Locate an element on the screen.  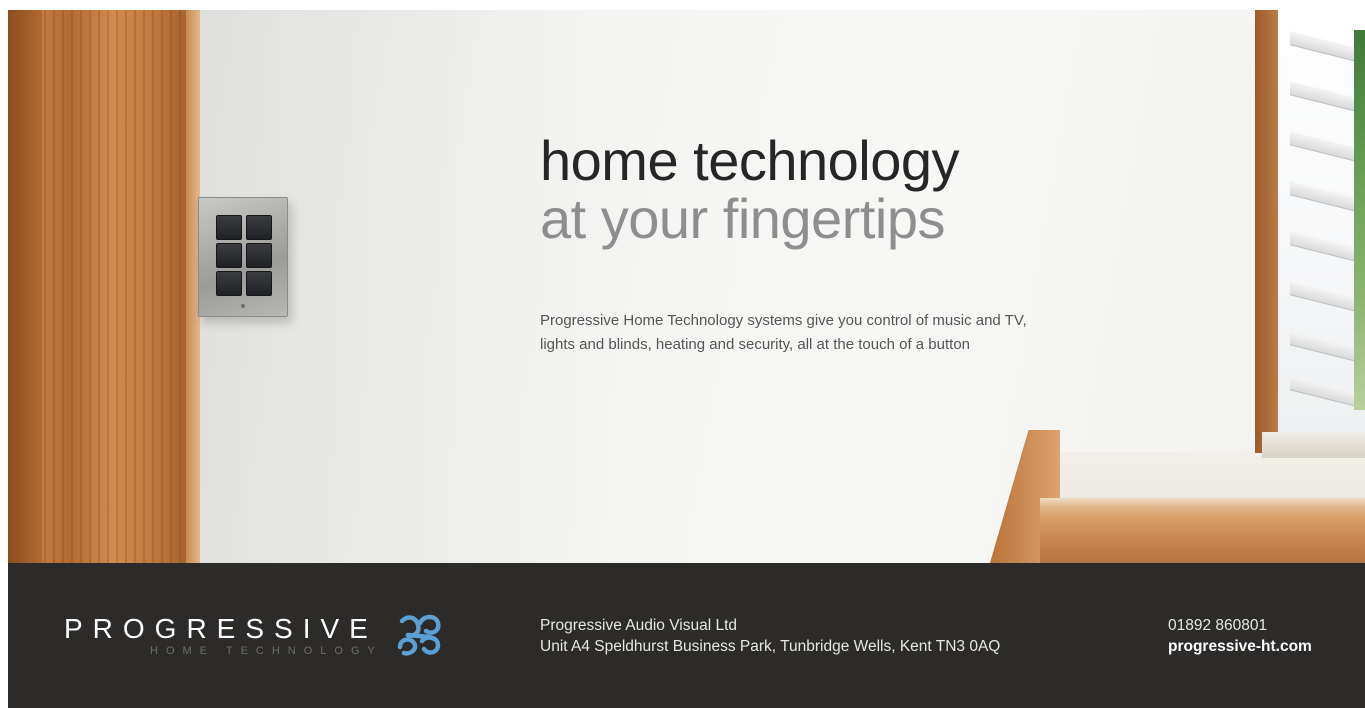
outside-greenery is located at coordinates (1359, 220).